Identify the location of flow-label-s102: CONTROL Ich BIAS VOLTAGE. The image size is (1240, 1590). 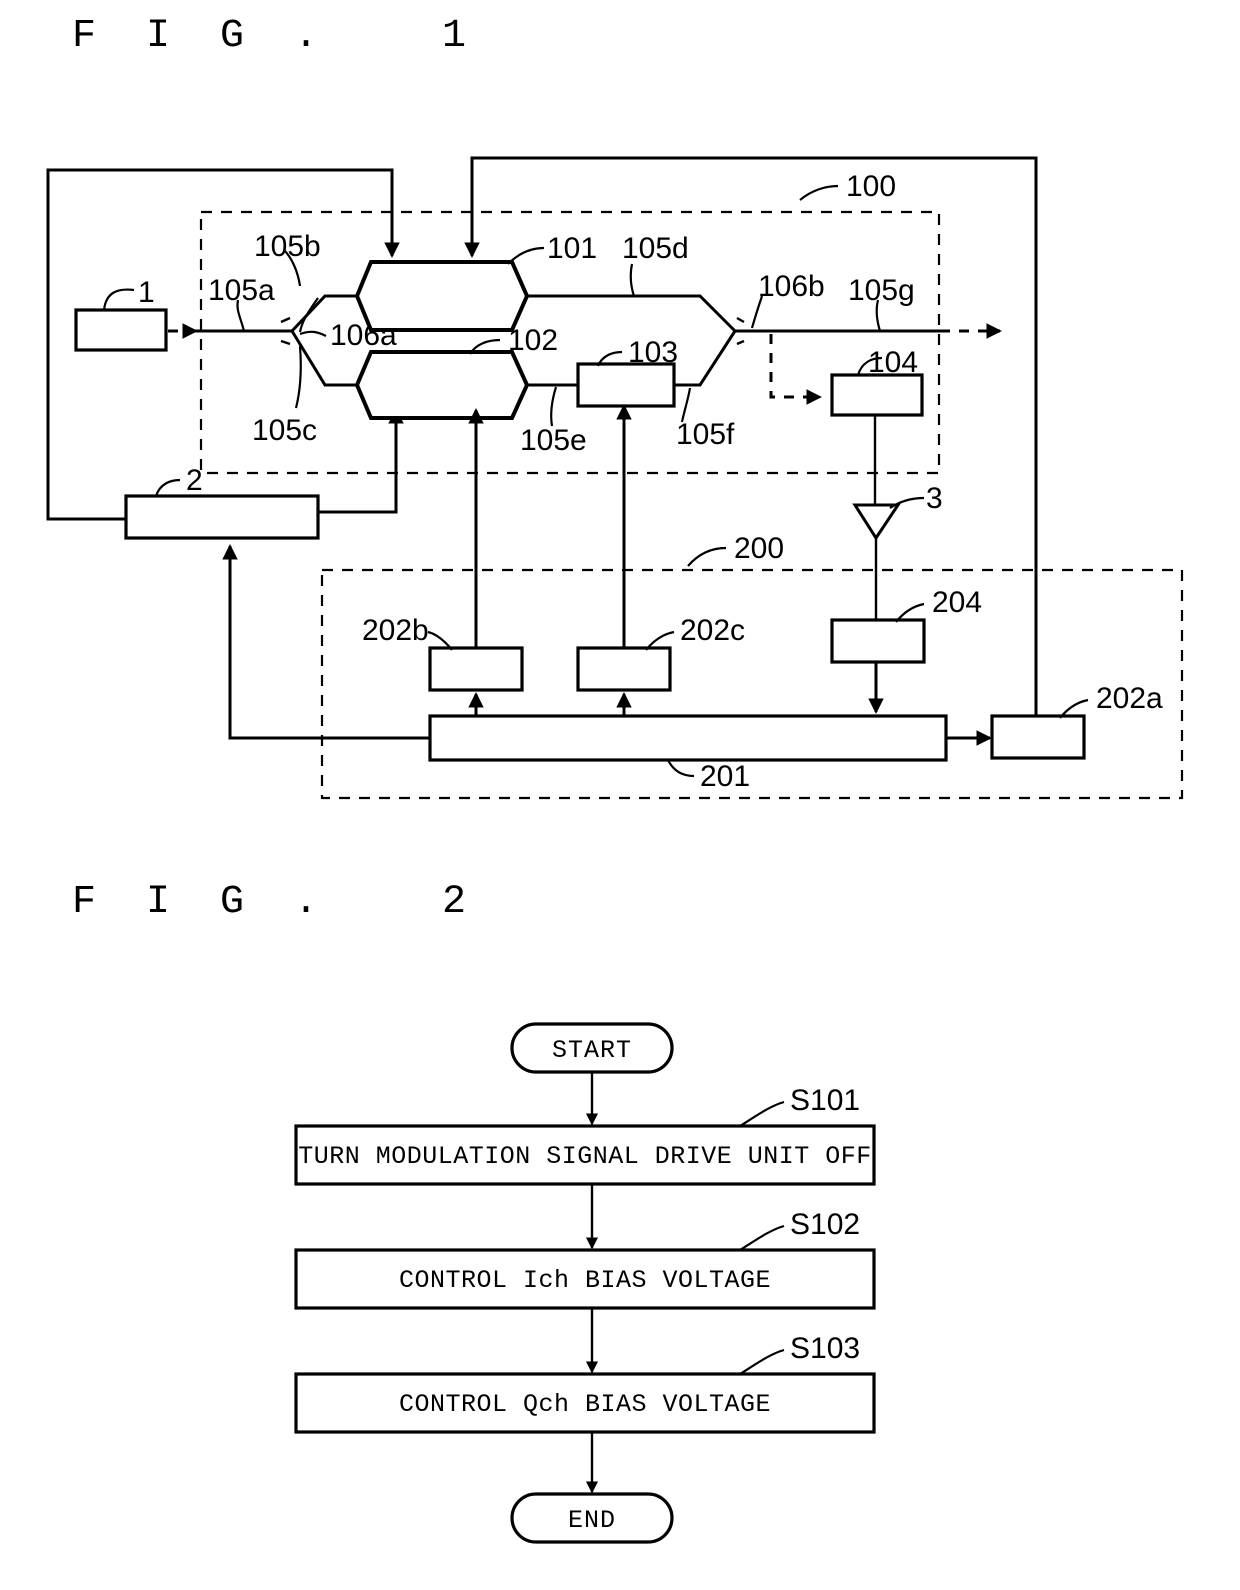
(585, 1280).